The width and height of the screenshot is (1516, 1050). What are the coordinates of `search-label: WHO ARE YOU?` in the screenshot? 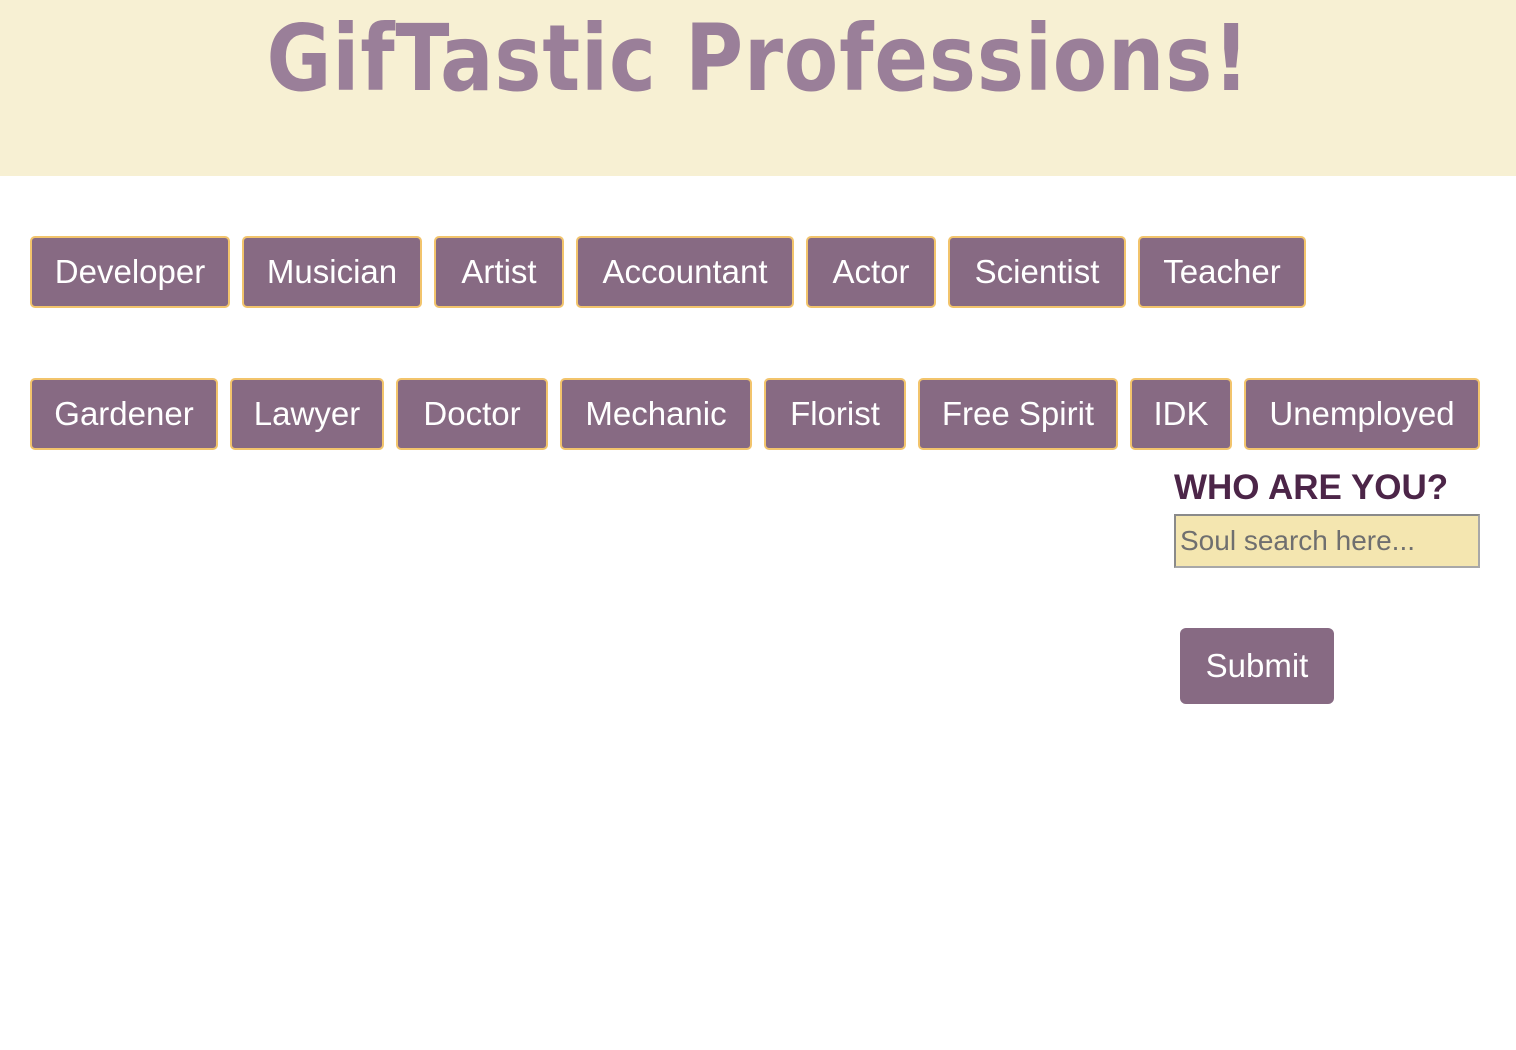 It's located at (1311, 487).